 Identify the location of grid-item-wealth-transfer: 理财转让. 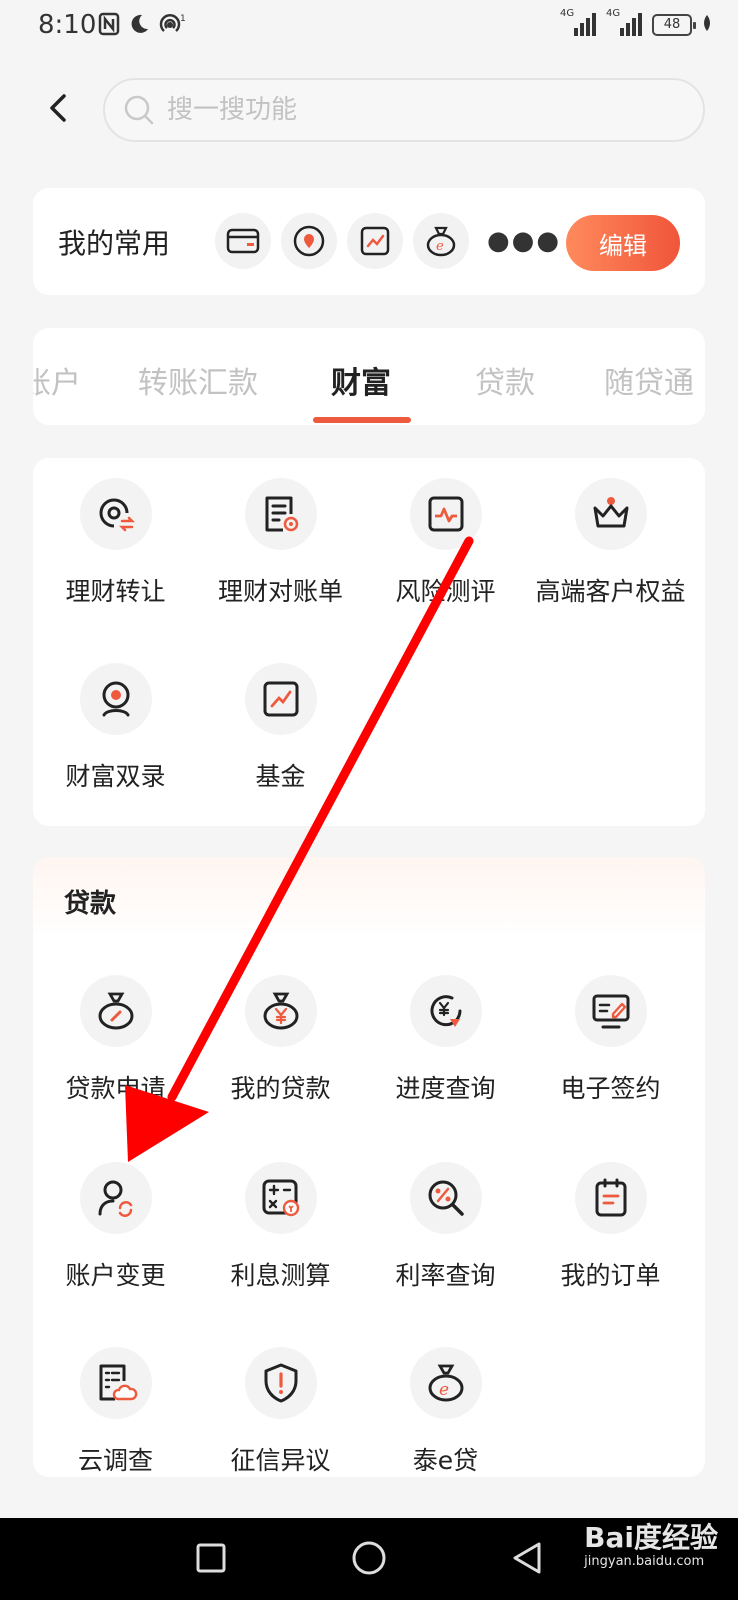
(115, 543).